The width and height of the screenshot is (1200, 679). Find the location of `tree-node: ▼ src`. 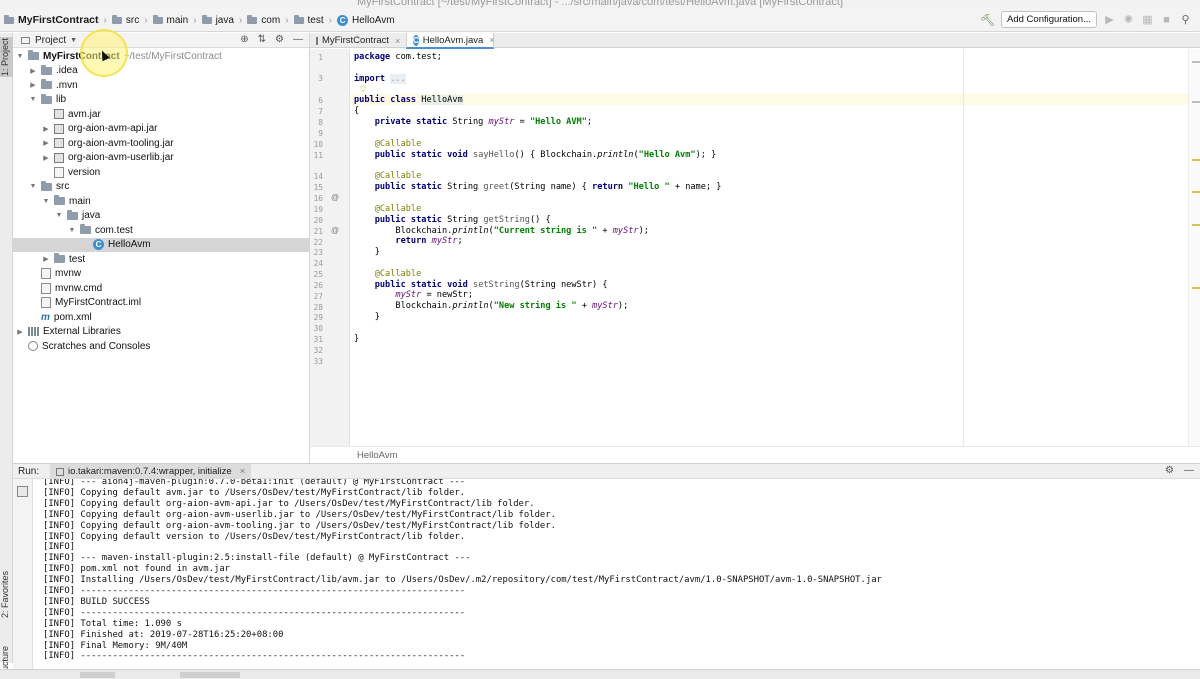

tree-node: ▼ src is located at coordinates (161, 187).